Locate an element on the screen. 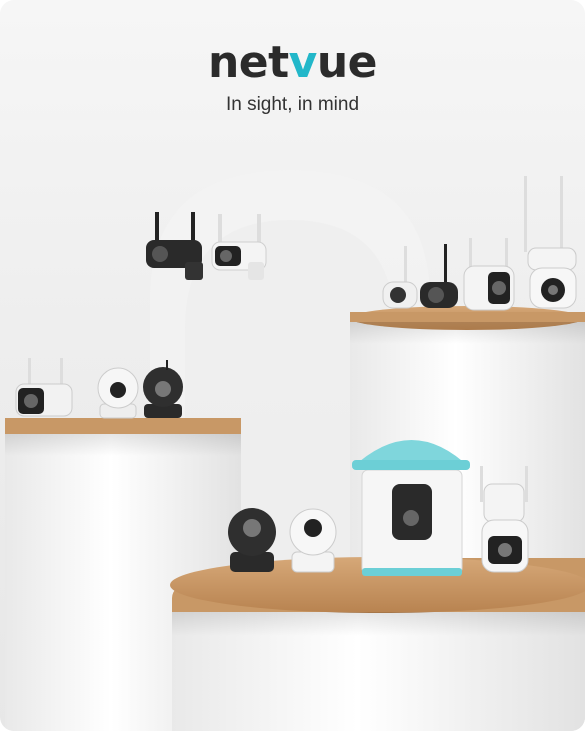 This screenshot has height=731, width=585. ptz-outdoor-camera-icon is located at coordinates (550, 242).